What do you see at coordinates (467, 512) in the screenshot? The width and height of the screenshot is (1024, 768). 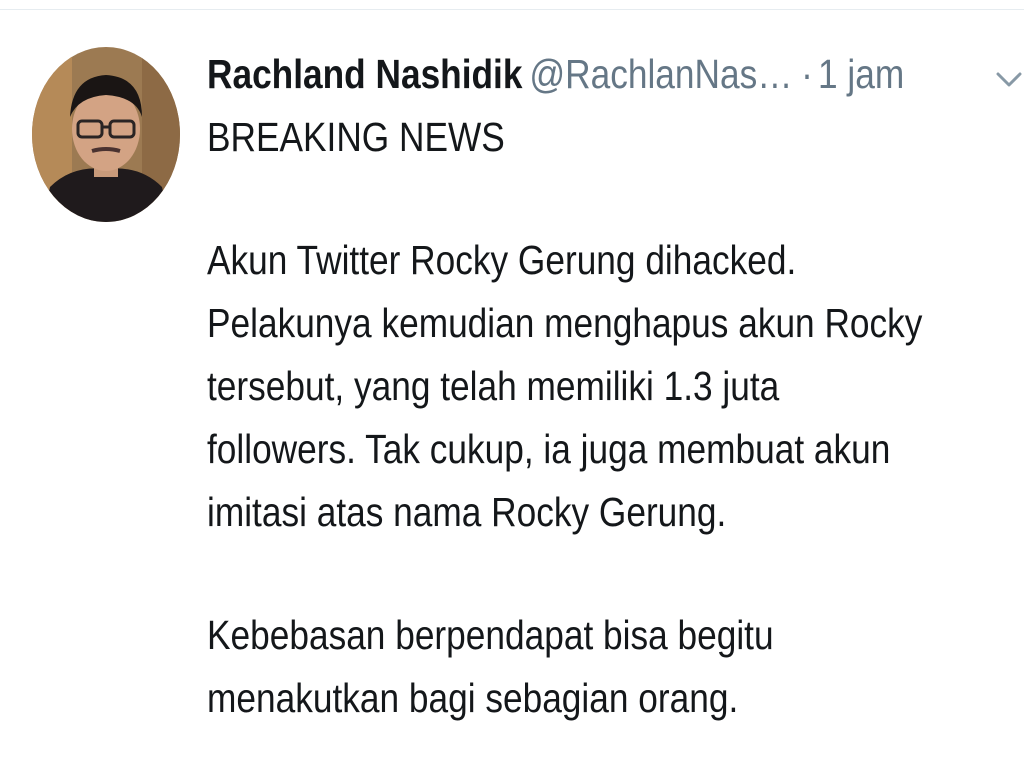 I see `tweet-line: imitasi atas nama Rocky Gerung.` at bounding box center [467, 512].